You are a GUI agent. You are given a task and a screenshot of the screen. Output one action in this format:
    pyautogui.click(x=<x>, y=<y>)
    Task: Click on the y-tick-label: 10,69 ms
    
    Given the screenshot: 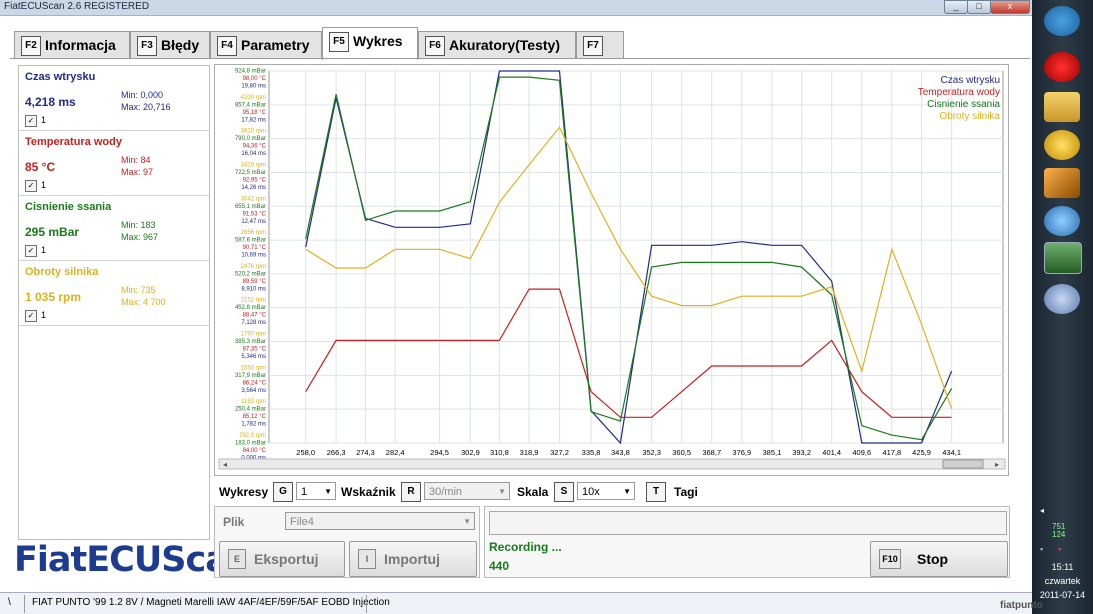 What is the action you would take?
    pyautogui.click(x=253, y=256)
    